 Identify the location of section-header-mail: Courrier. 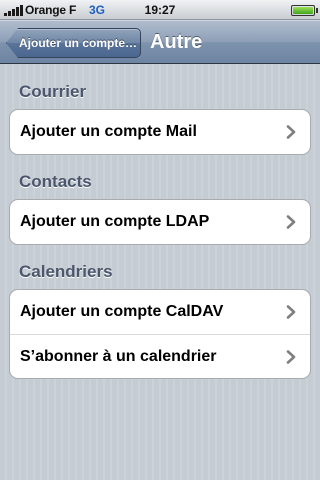
(53, 91).